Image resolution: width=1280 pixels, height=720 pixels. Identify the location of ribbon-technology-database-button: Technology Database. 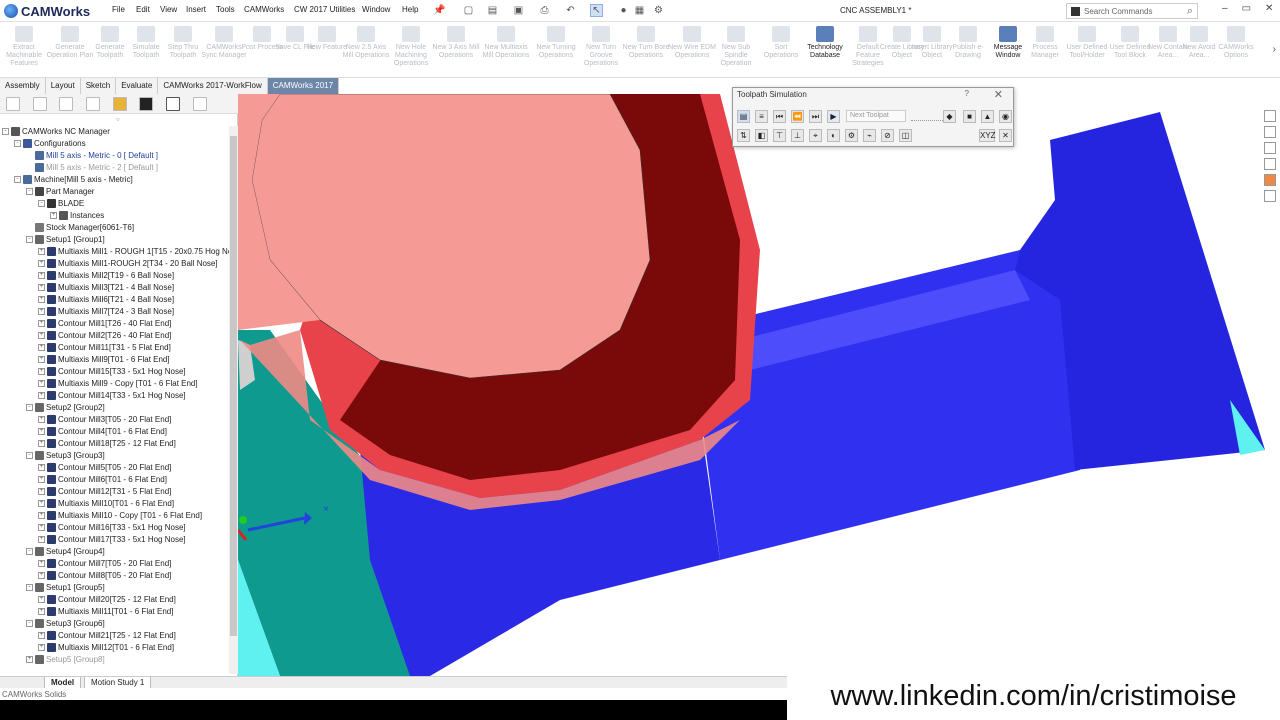
(825, 43).